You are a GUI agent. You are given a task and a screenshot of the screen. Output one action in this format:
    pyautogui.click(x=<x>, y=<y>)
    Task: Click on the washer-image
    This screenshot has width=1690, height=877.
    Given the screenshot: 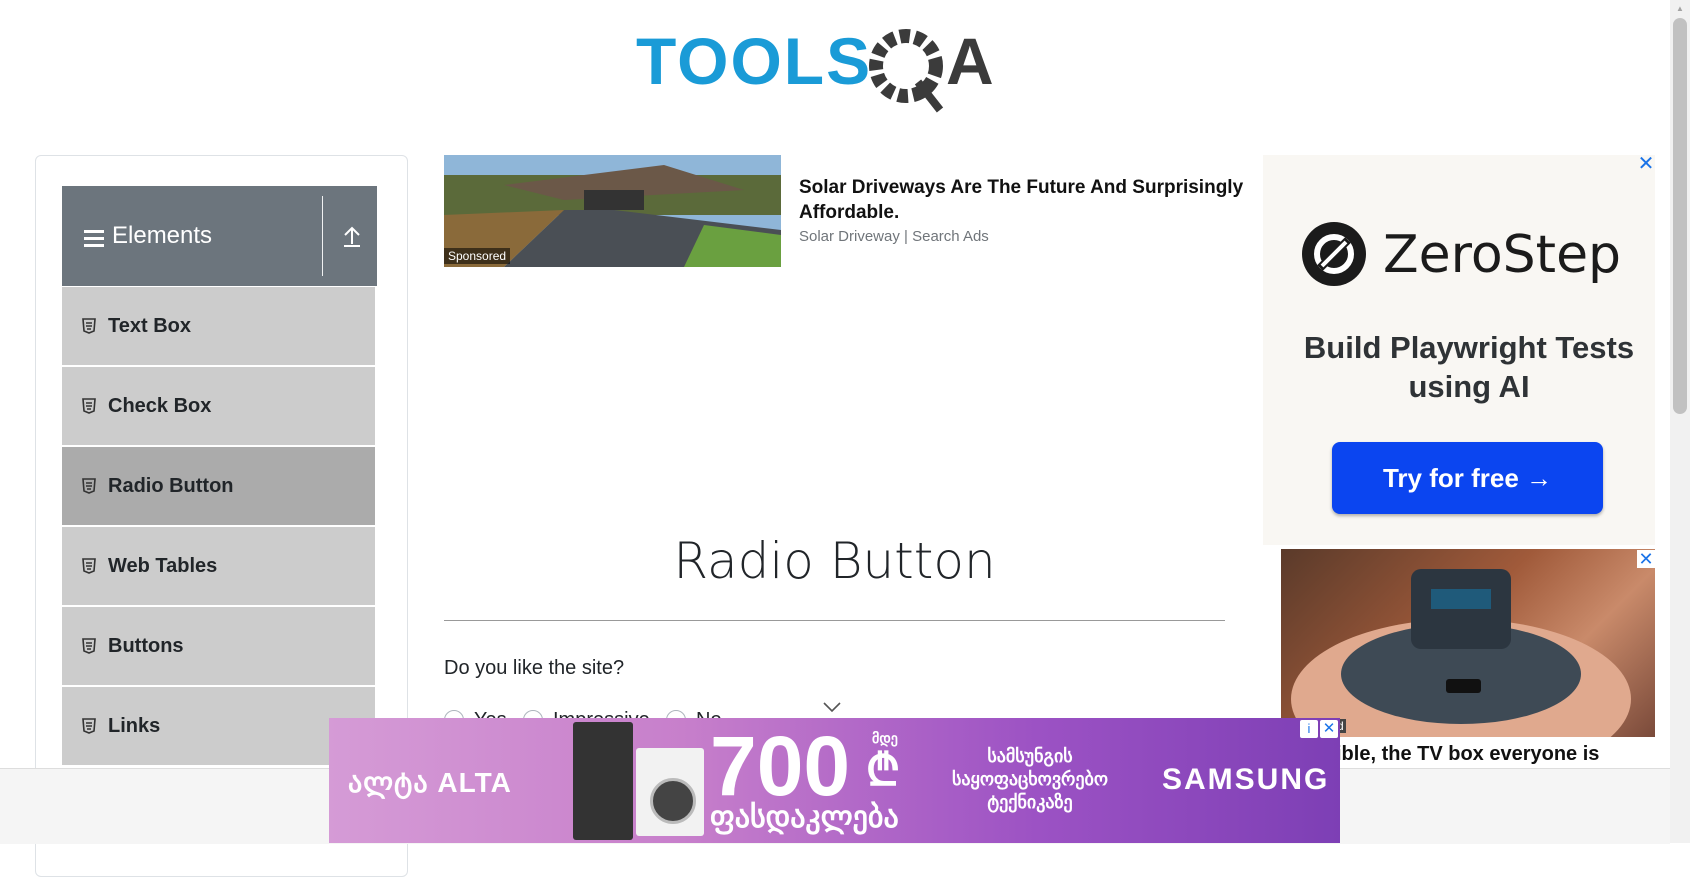 What is the action you would take?
    pyautogui.click(x=670, y=792)
    